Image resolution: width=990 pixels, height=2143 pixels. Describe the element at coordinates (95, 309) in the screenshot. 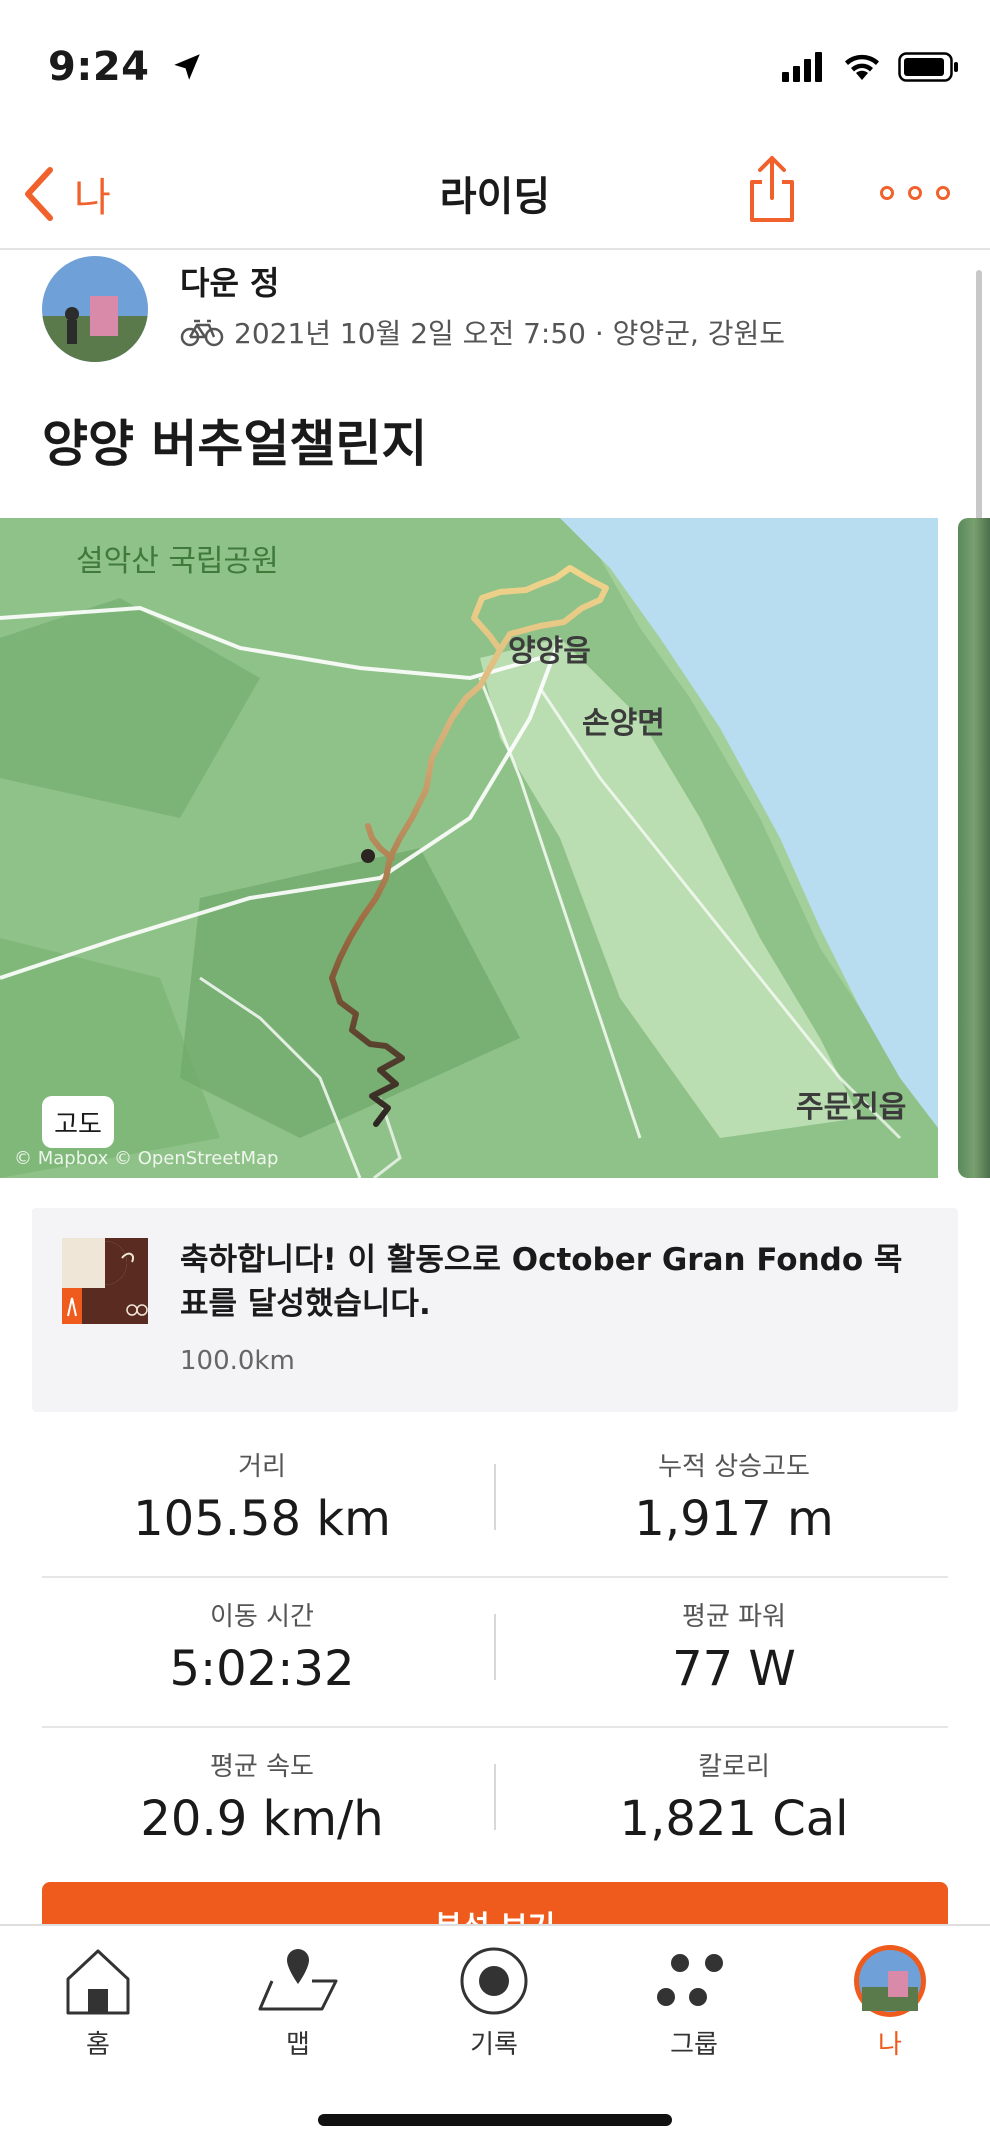

I see `avatar` at that location.